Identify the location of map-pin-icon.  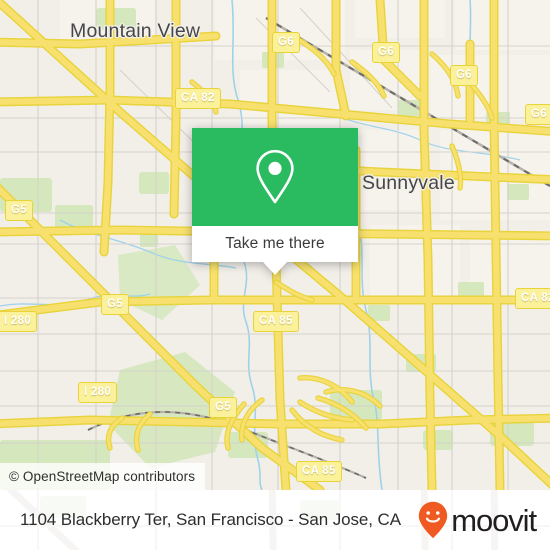
(275, 176).